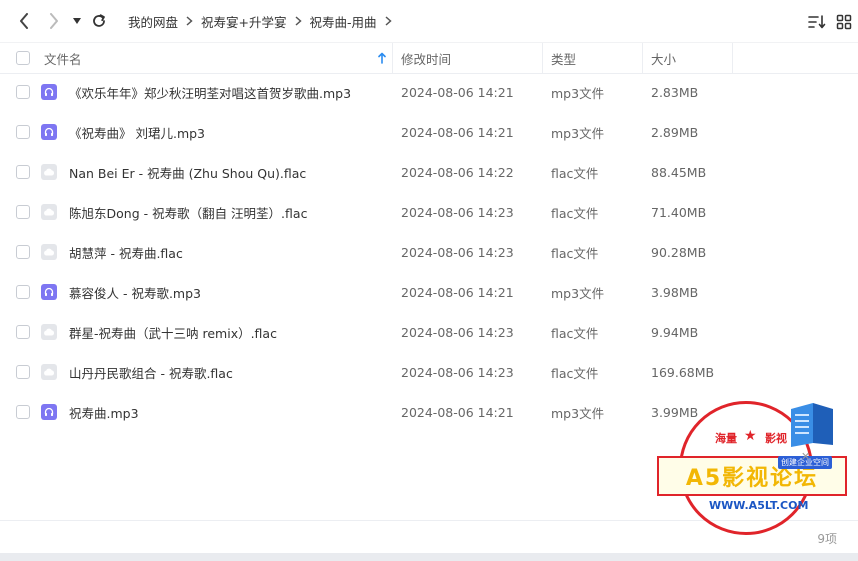 The height and width of the screenshot is (561, 858). I want to click on file-name: 《祝寿曲》 刘珺儿.mp3, so click(137, 132).